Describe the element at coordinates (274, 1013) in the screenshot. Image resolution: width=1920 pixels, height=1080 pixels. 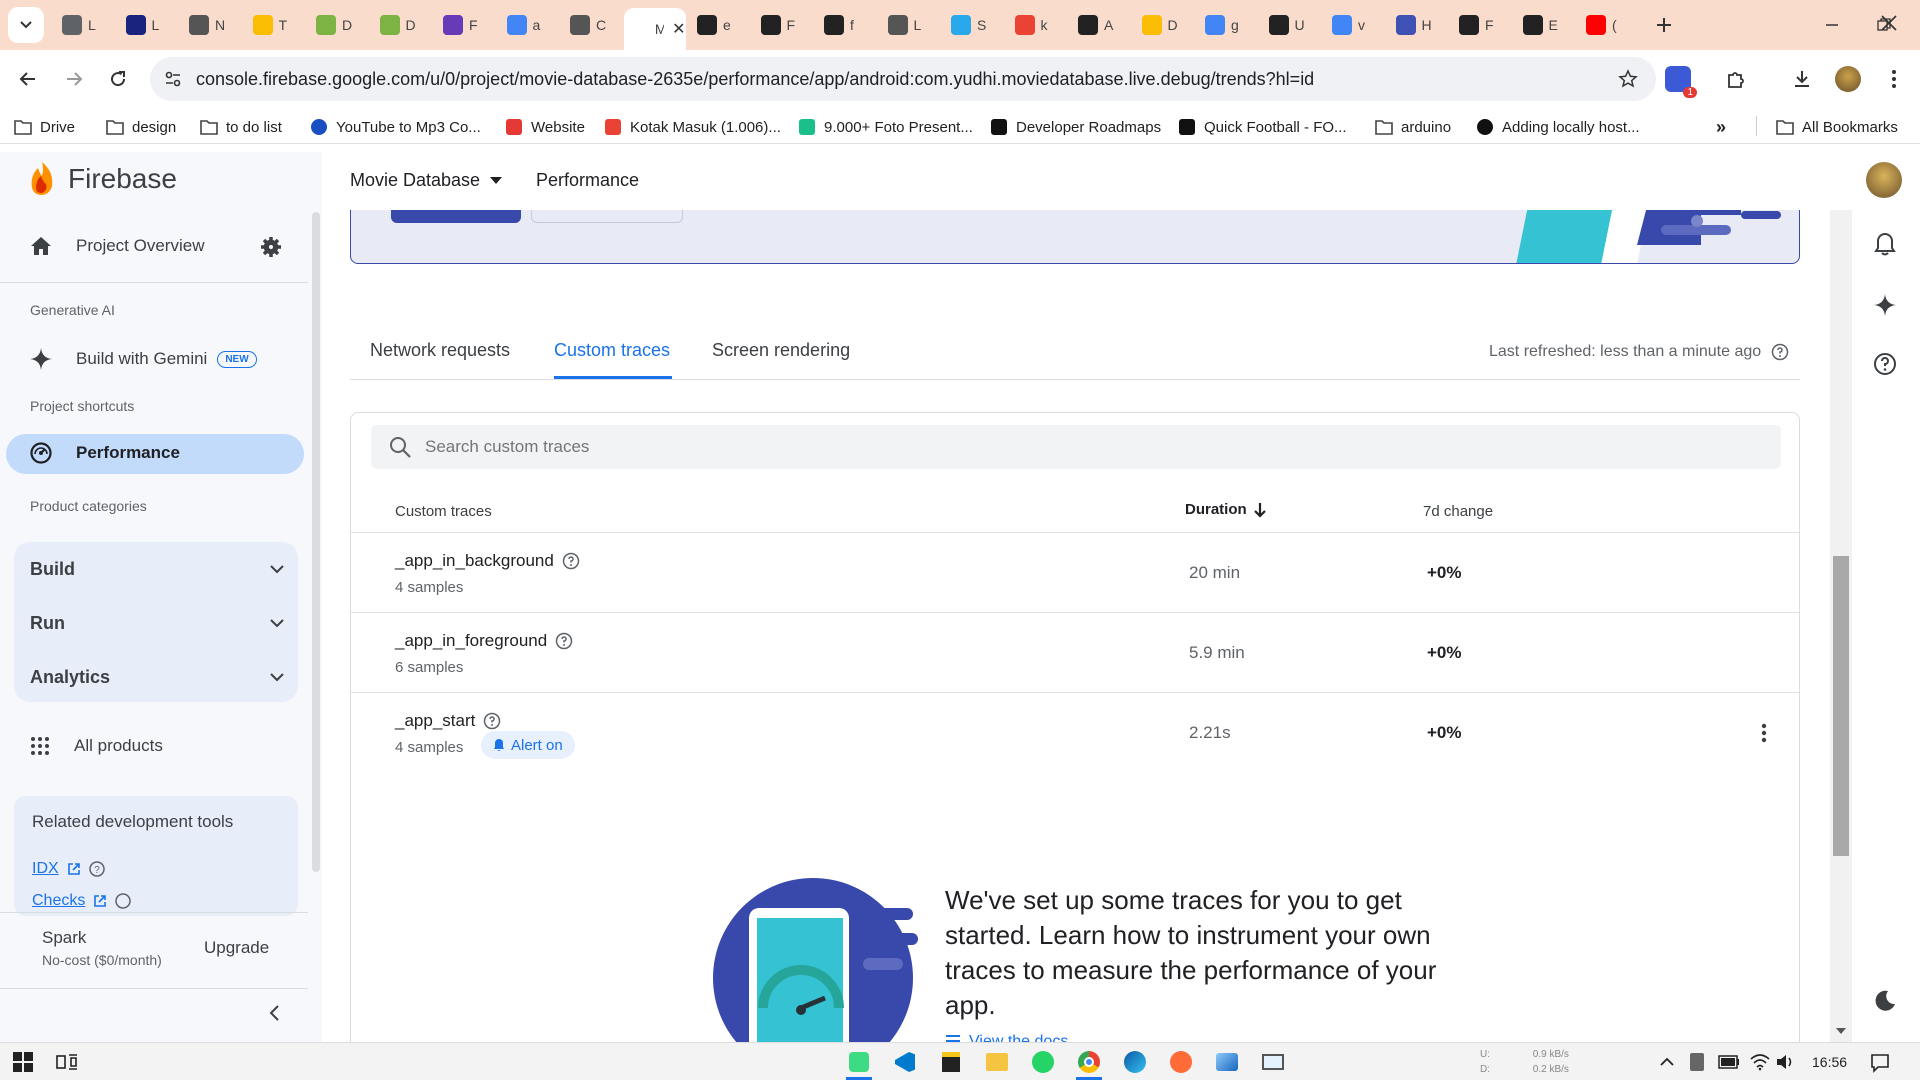
I see `collapse-sidebar-button` at that location.